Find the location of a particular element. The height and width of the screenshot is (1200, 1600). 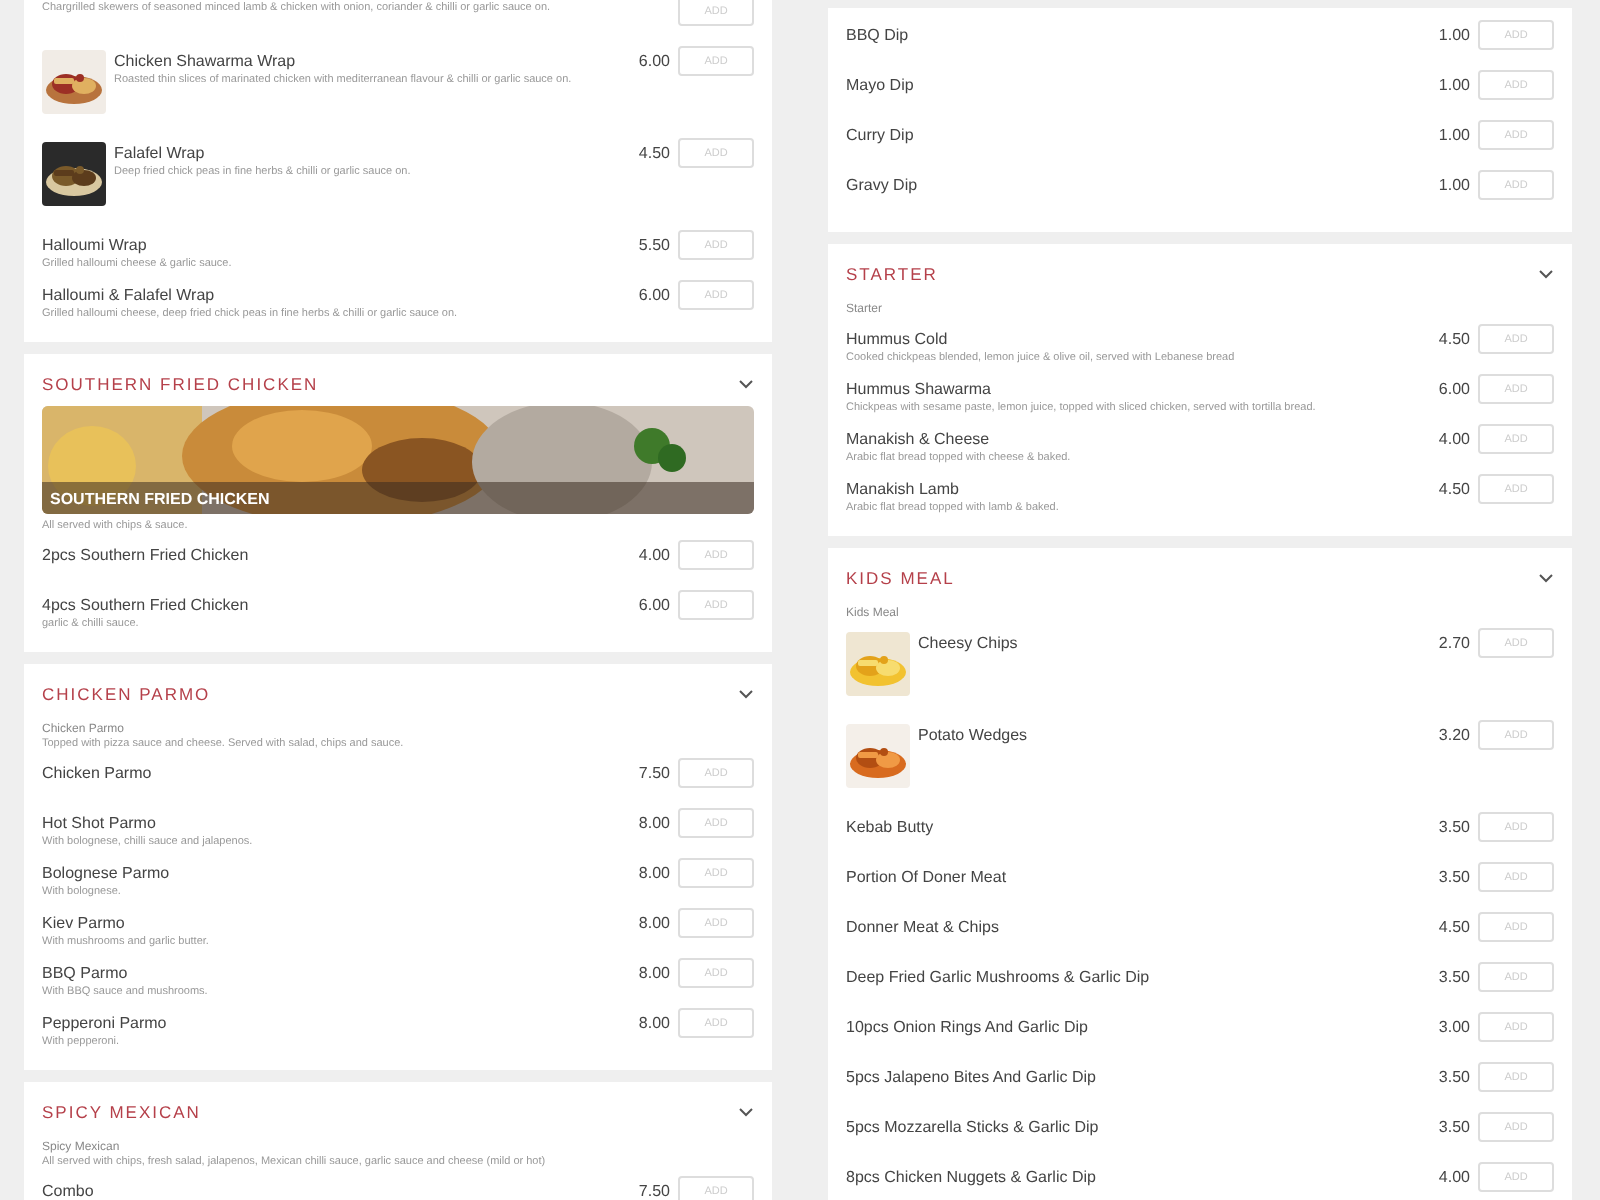

section-title: SPICY MEXICAN is located at coordinates (121, 1112).